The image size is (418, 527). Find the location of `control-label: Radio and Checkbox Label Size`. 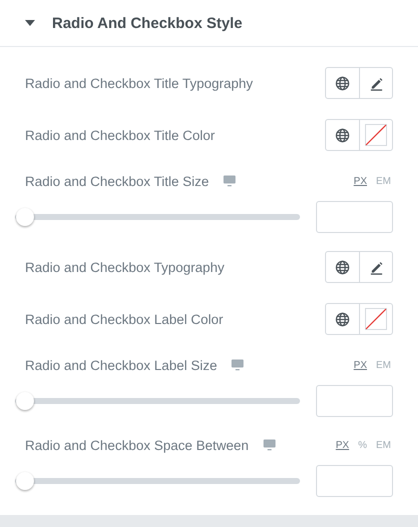

control-label: Radio and Checkbox Label Size is located at coordinates (121, 365).